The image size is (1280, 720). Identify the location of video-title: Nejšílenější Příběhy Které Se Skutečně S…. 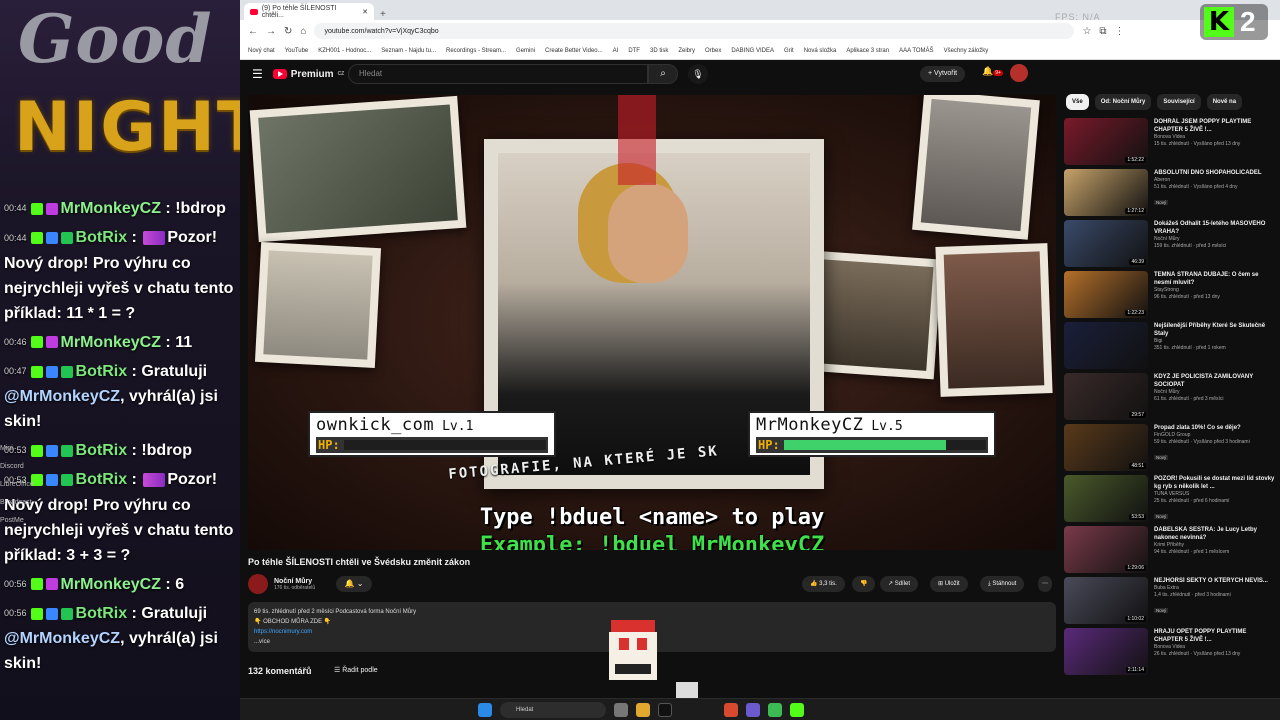
(1215, 330).